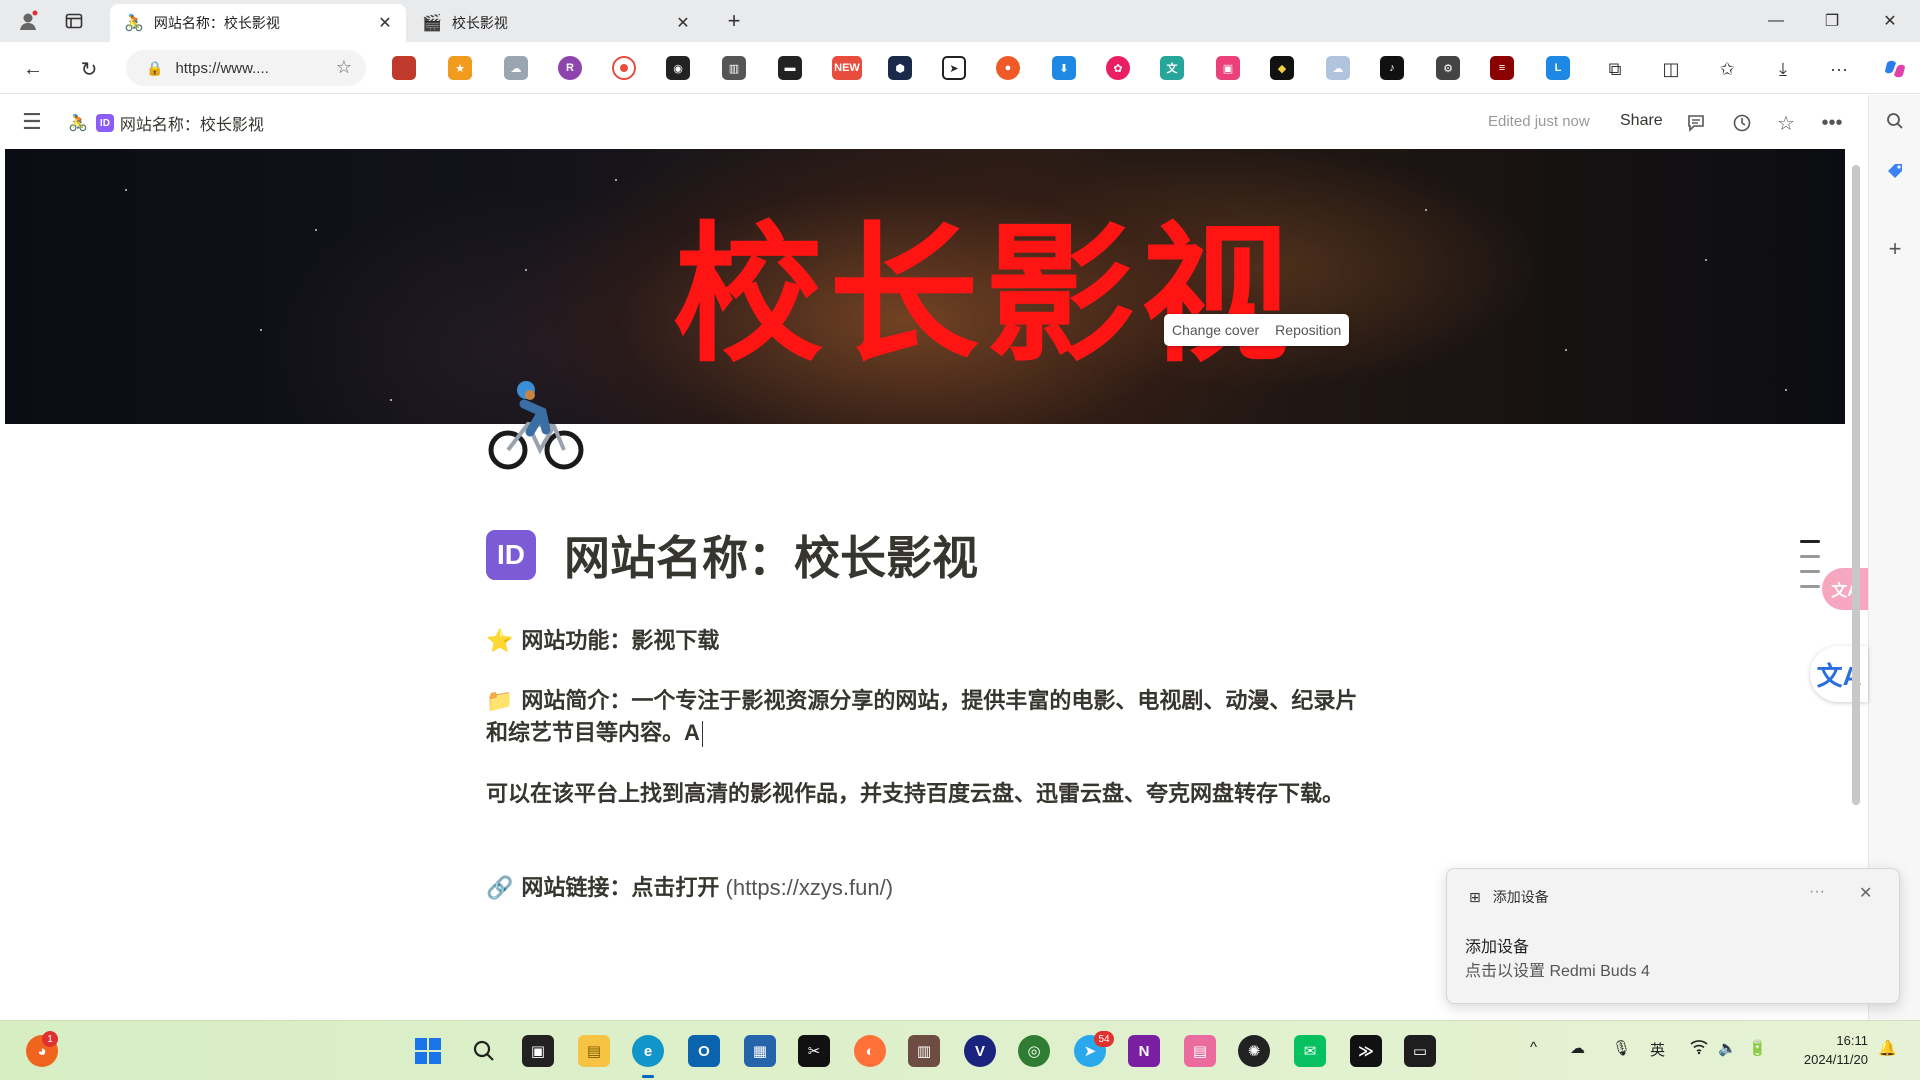 The height and width of the screenshot is (1080, 1920). What do you see at coordinates (1699, 1049) in the screenshot?
I see `wifi-icon` at bounding box center [1699, 1049].